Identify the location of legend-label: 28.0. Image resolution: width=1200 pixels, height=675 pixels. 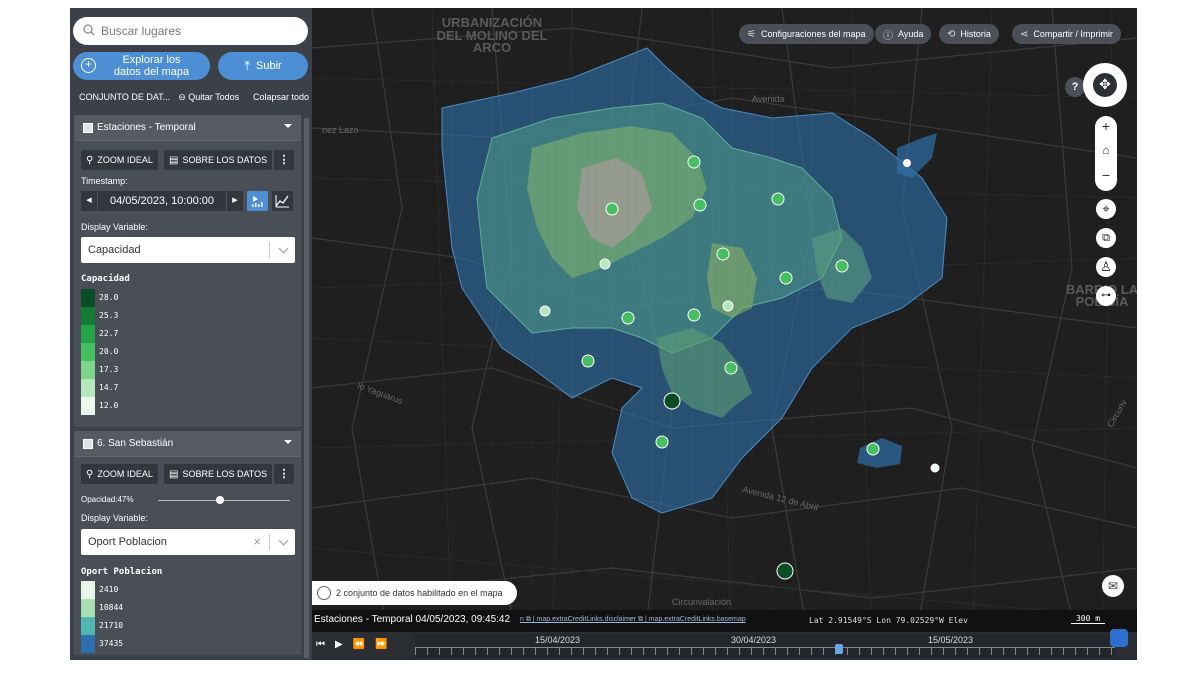
(109, 297).